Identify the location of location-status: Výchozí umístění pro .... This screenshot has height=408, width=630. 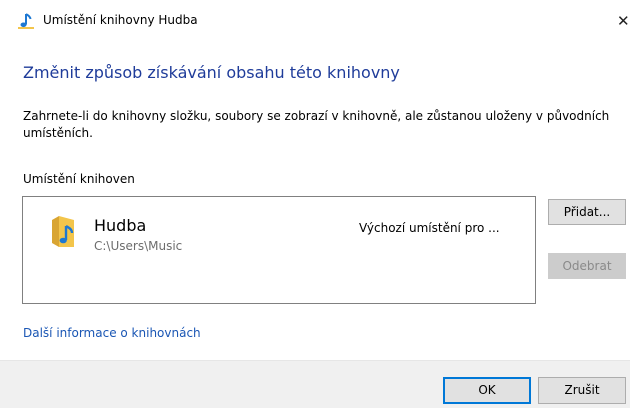
(429, 228).